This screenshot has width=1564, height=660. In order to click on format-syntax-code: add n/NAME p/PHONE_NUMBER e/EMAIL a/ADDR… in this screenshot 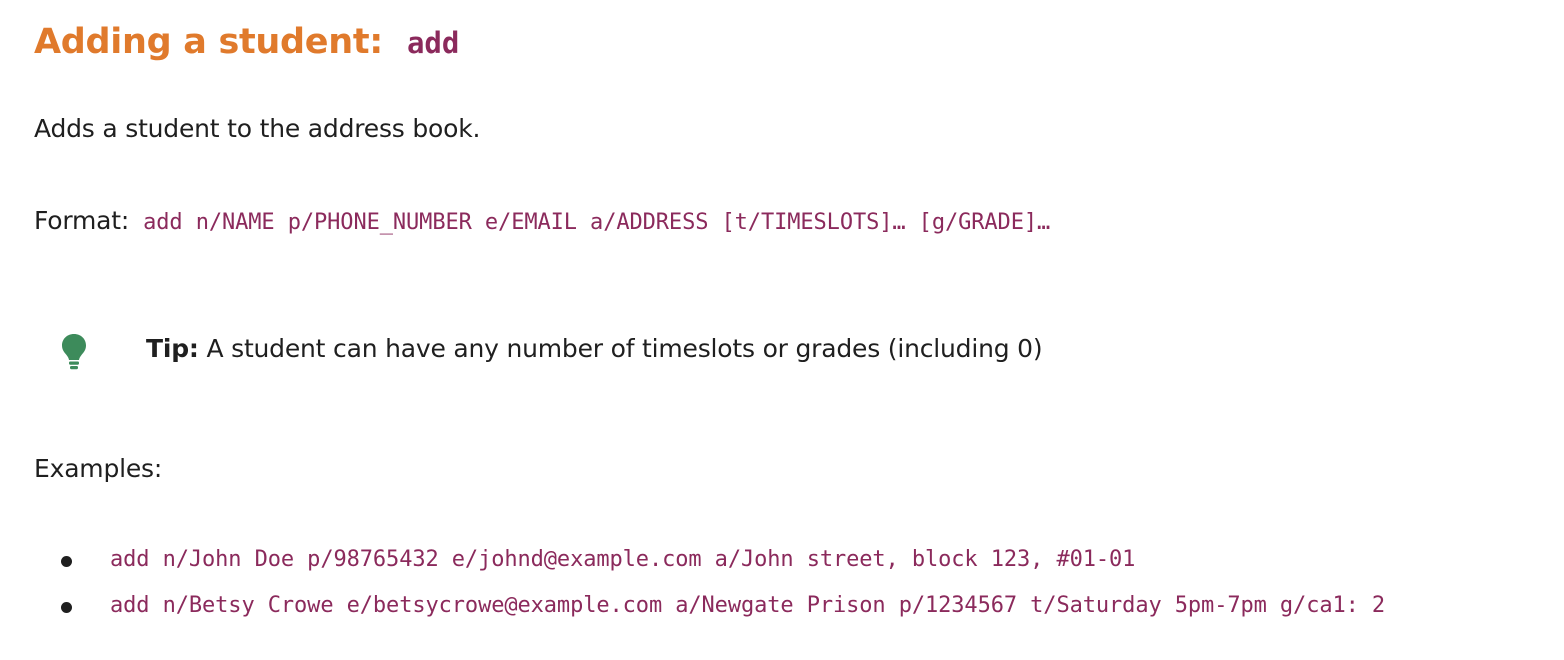, I will do `click(597, 222)`.